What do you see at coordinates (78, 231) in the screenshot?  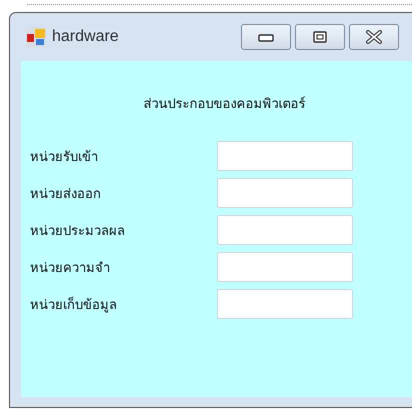 I see `field-label: หน่วยประมวลผล` at bounding box center [78, 231].